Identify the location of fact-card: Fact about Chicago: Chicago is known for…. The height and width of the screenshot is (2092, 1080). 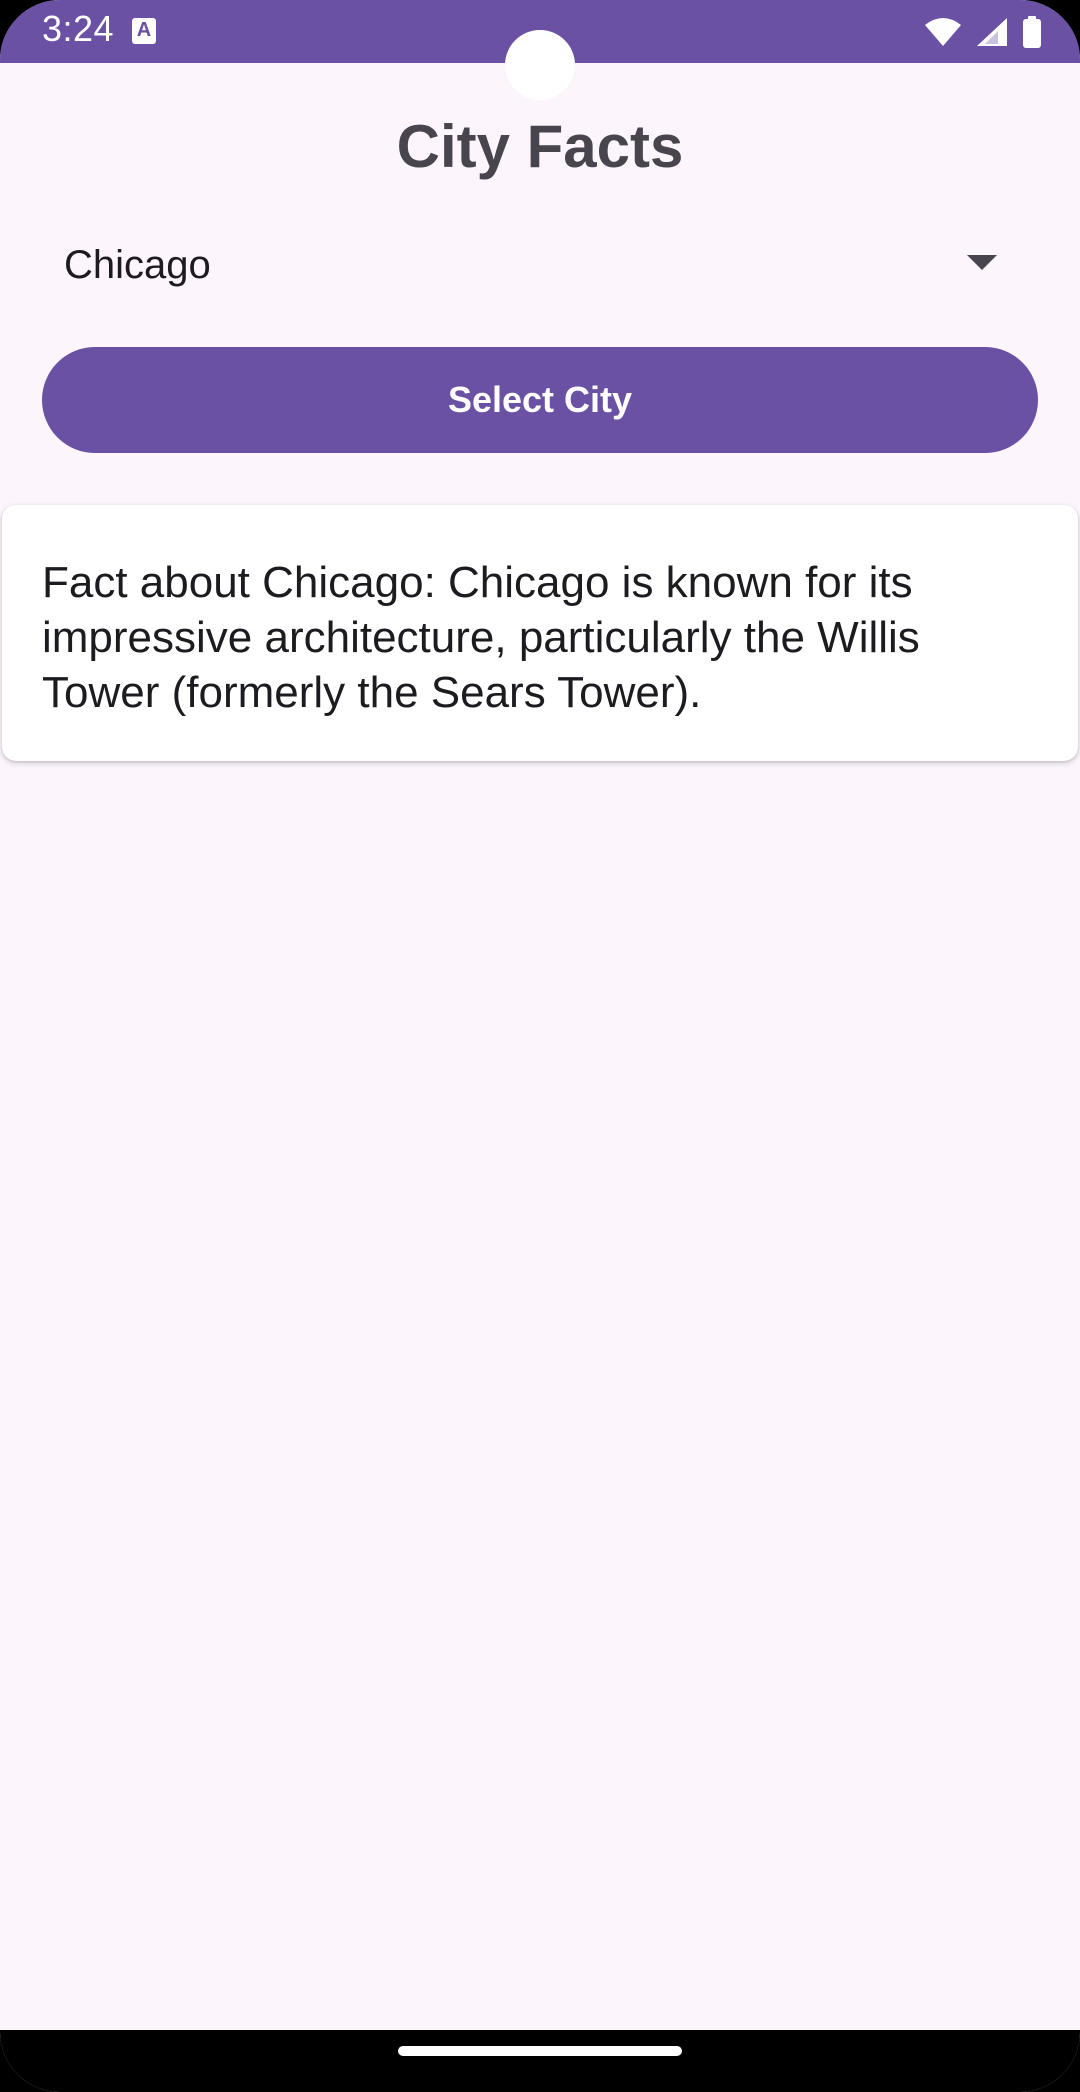
(540, 633).